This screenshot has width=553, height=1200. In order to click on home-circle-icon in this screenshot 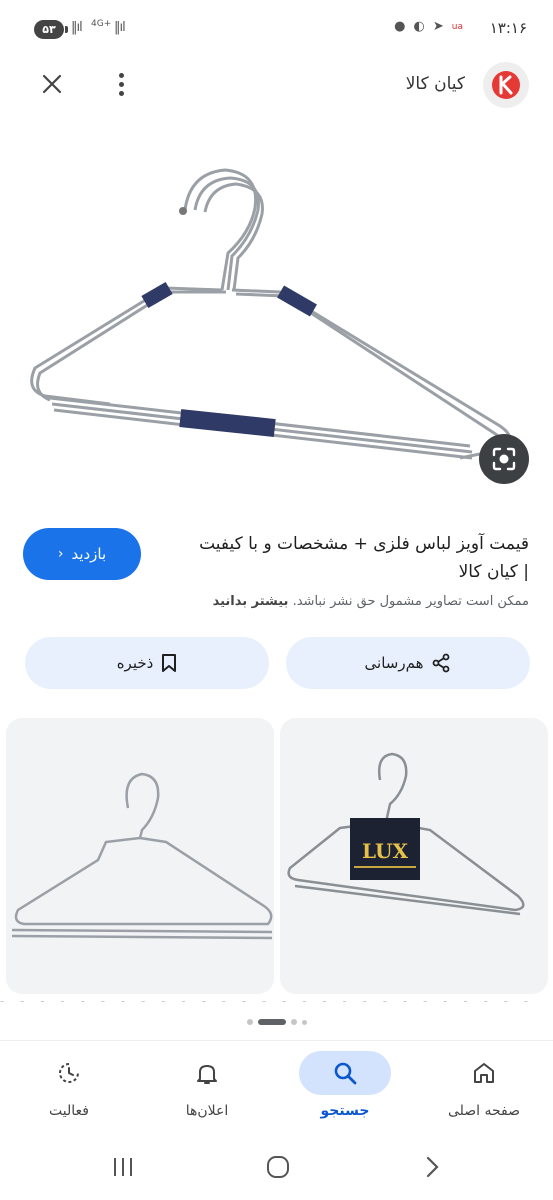, I will do `click(278, 1167)`.